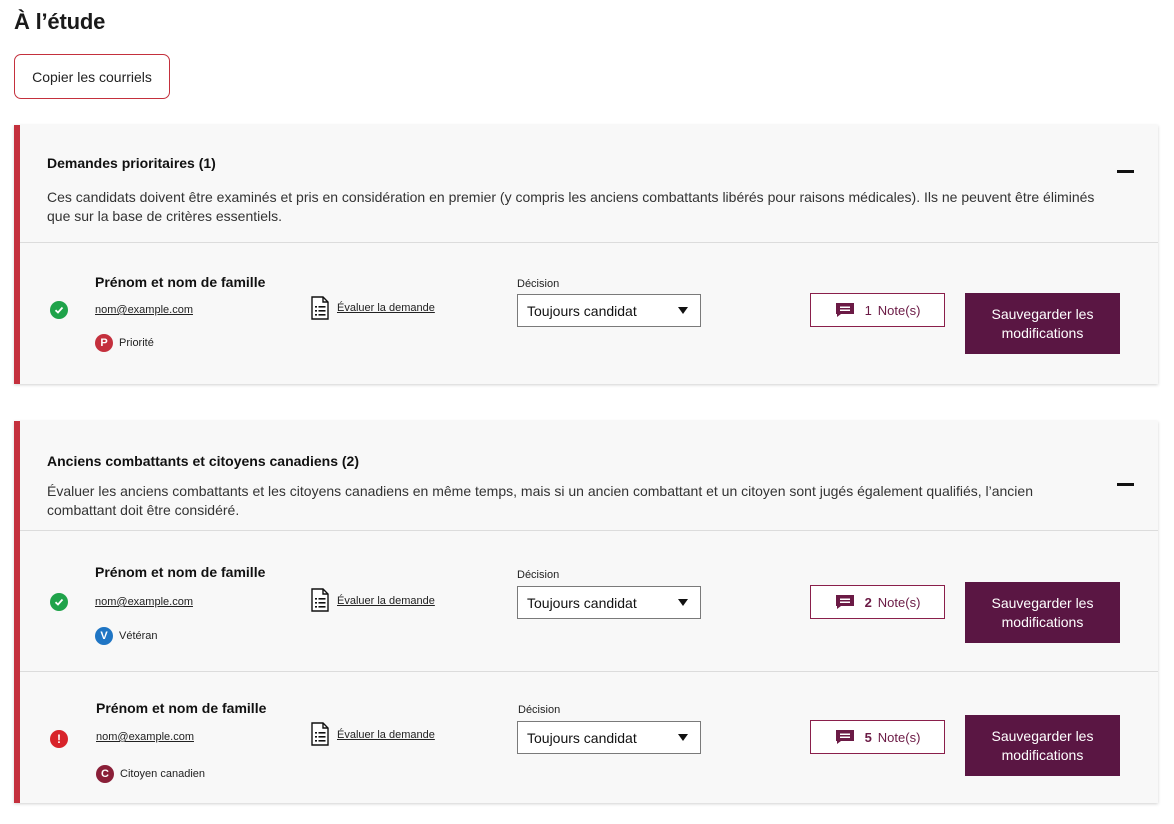 This screenshot has width=1174, height=824. I want to click on notes-button: 5 Note(s), so click(877, 737).